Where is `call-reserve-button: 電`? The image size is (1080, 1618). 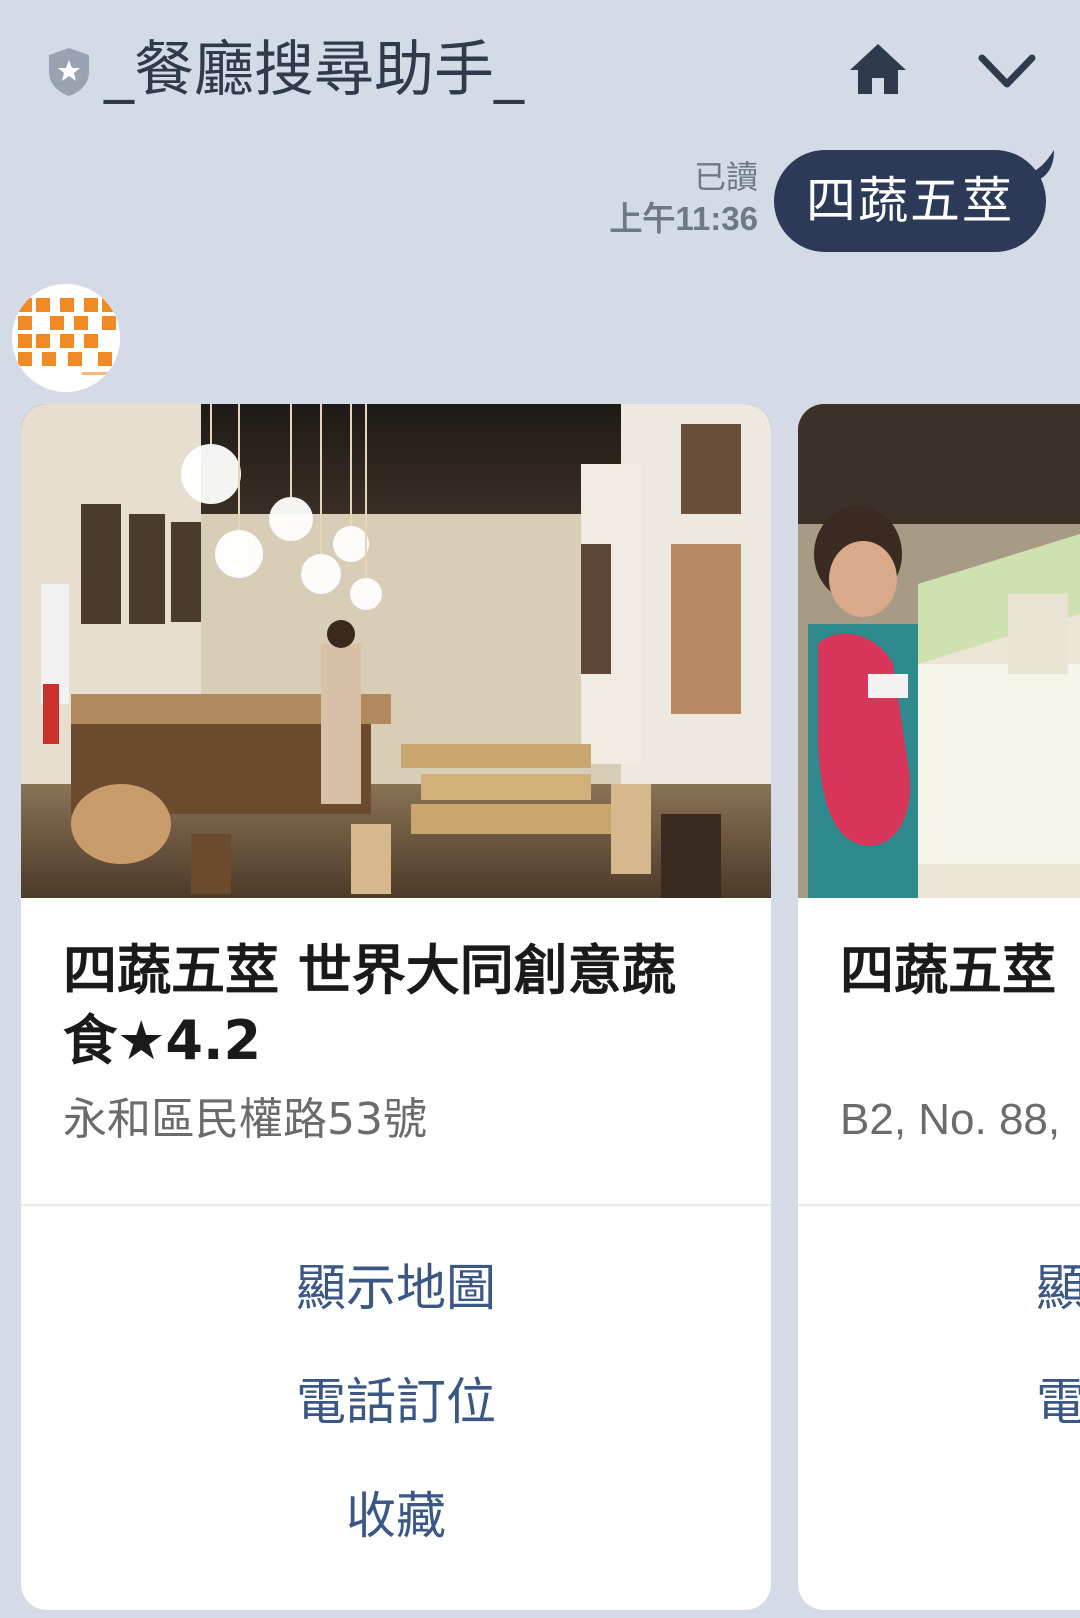 call-reserve-button: 電 is located at coordinates (939, 1402).